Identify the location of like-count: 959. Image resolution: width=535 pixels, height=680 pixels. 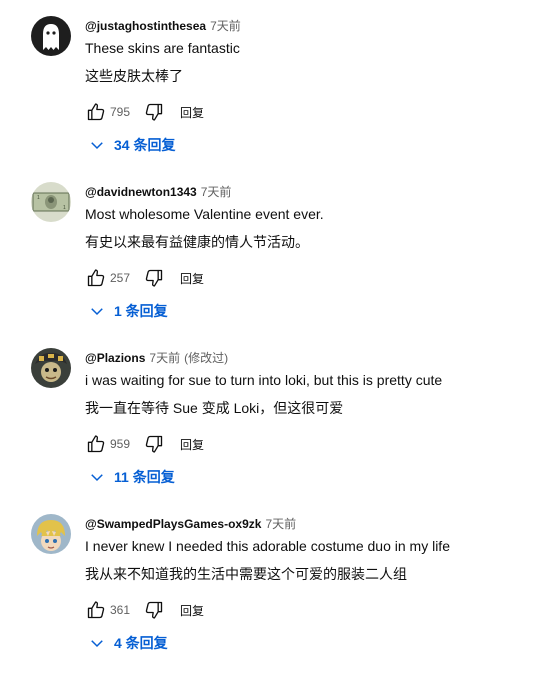
(120, 444).